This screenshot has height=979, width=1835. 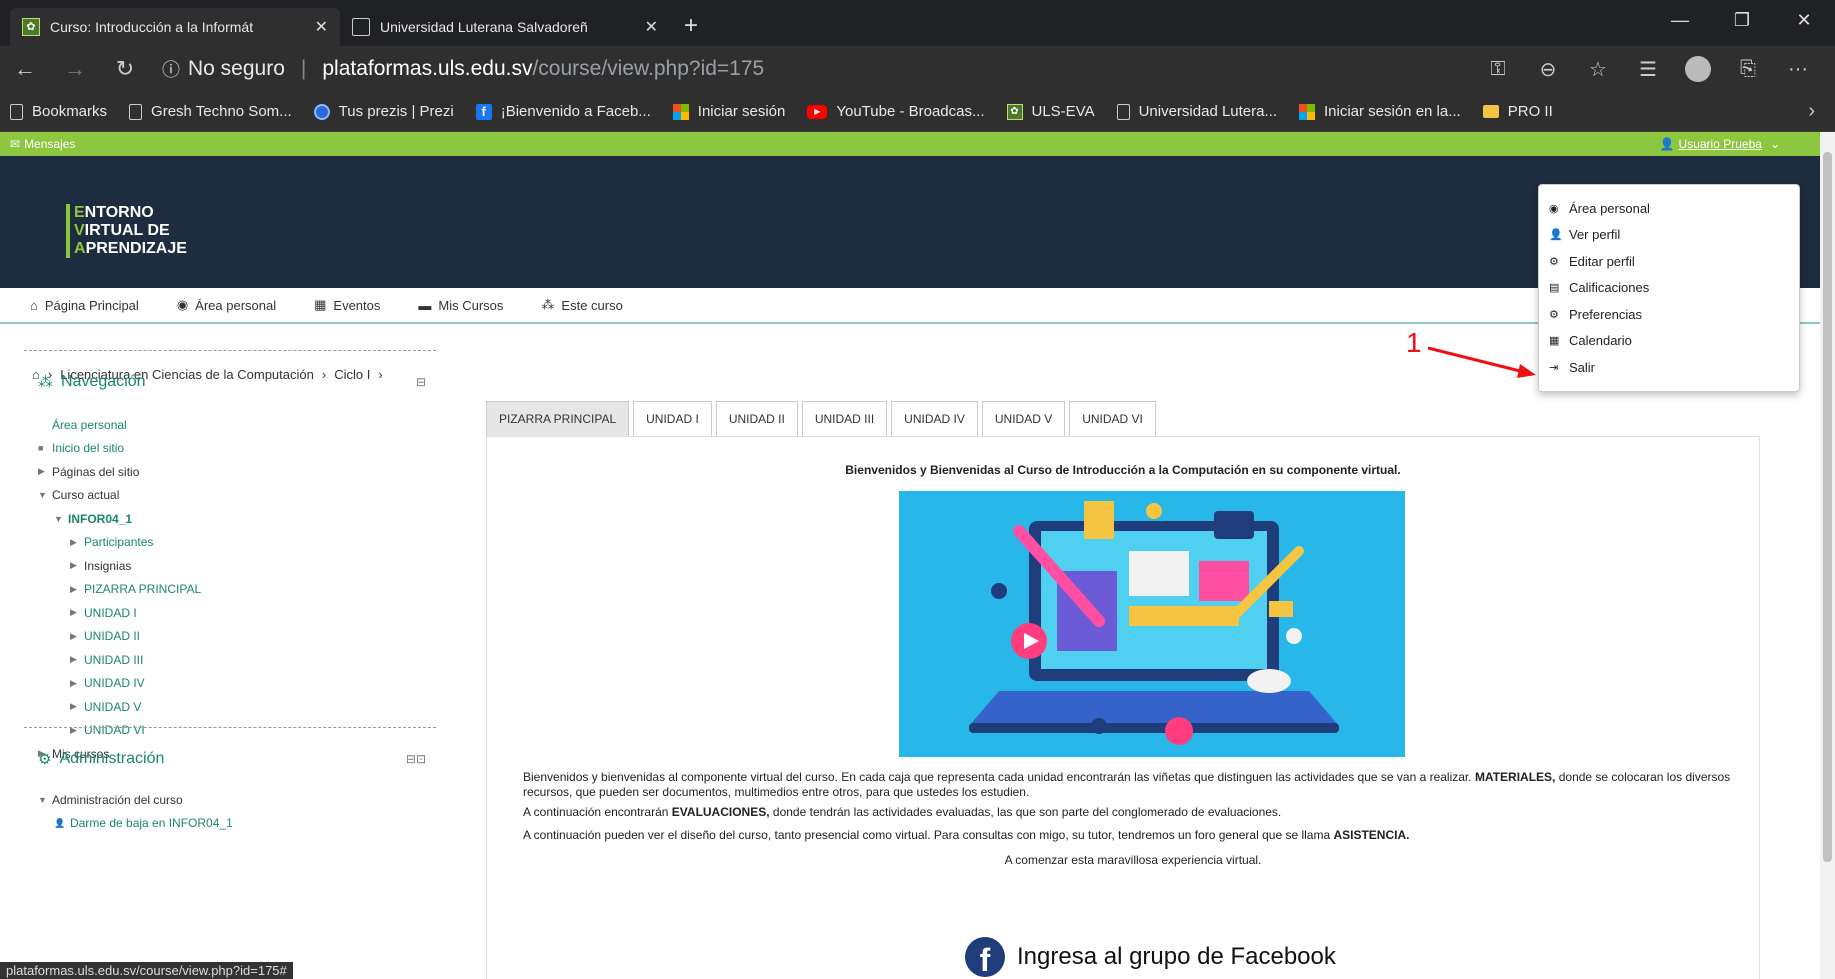 I want to click on back-arrow-icon: ←, so click(x=25, y=69).